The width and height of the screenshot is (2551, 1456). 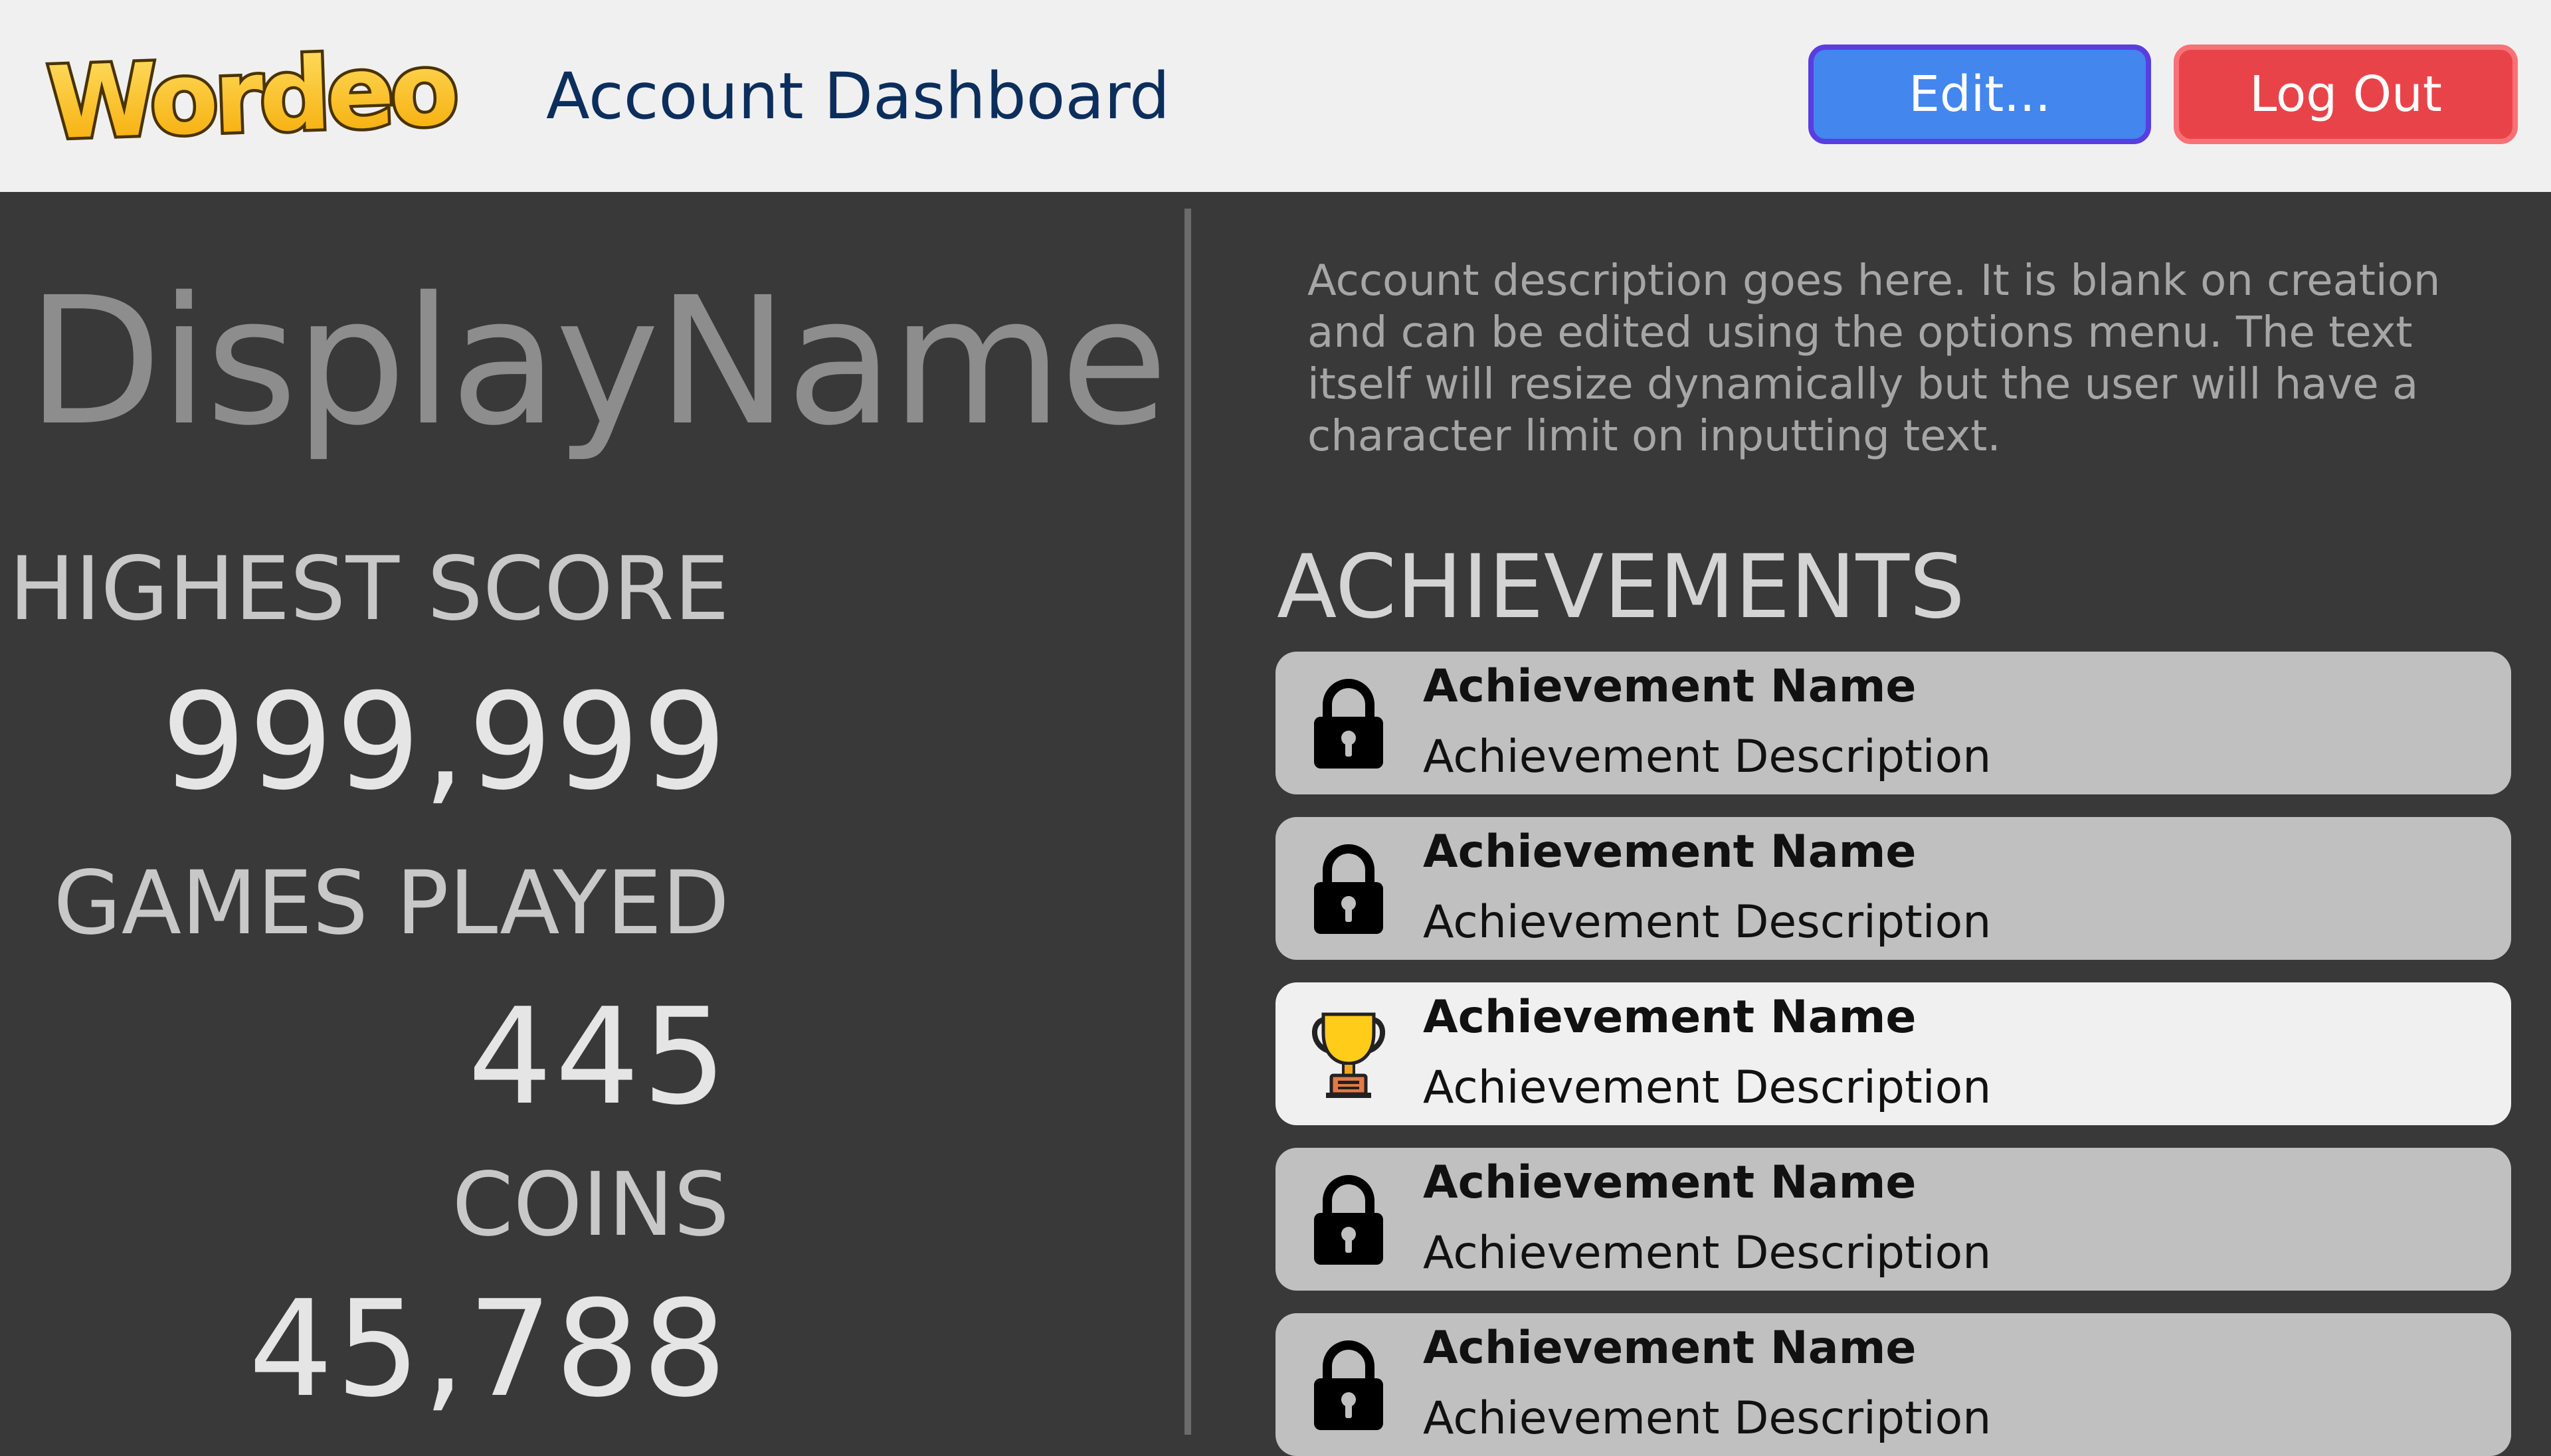 I want to click on display-name: DisplayName, so click(x=598, y=362).